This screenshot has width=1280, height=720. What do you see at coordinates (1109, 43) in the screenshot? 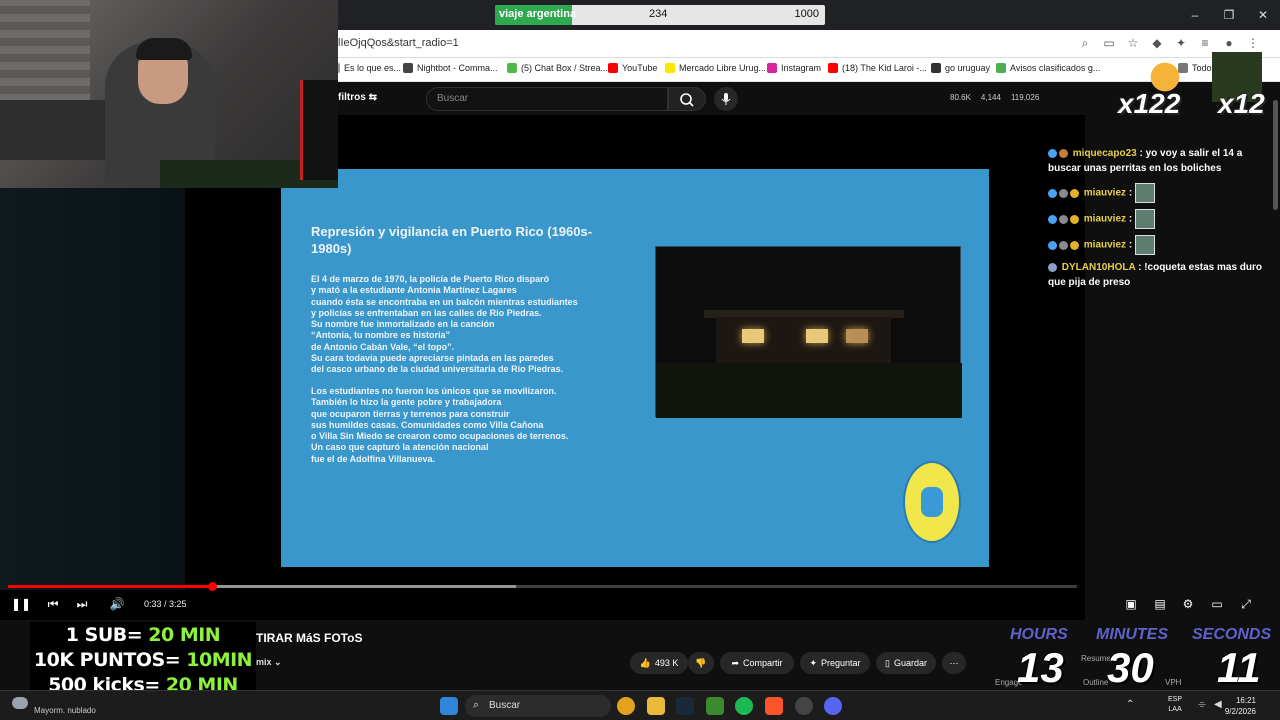
I see `cast-icon: ▭` at bounding box center [1109, 43].